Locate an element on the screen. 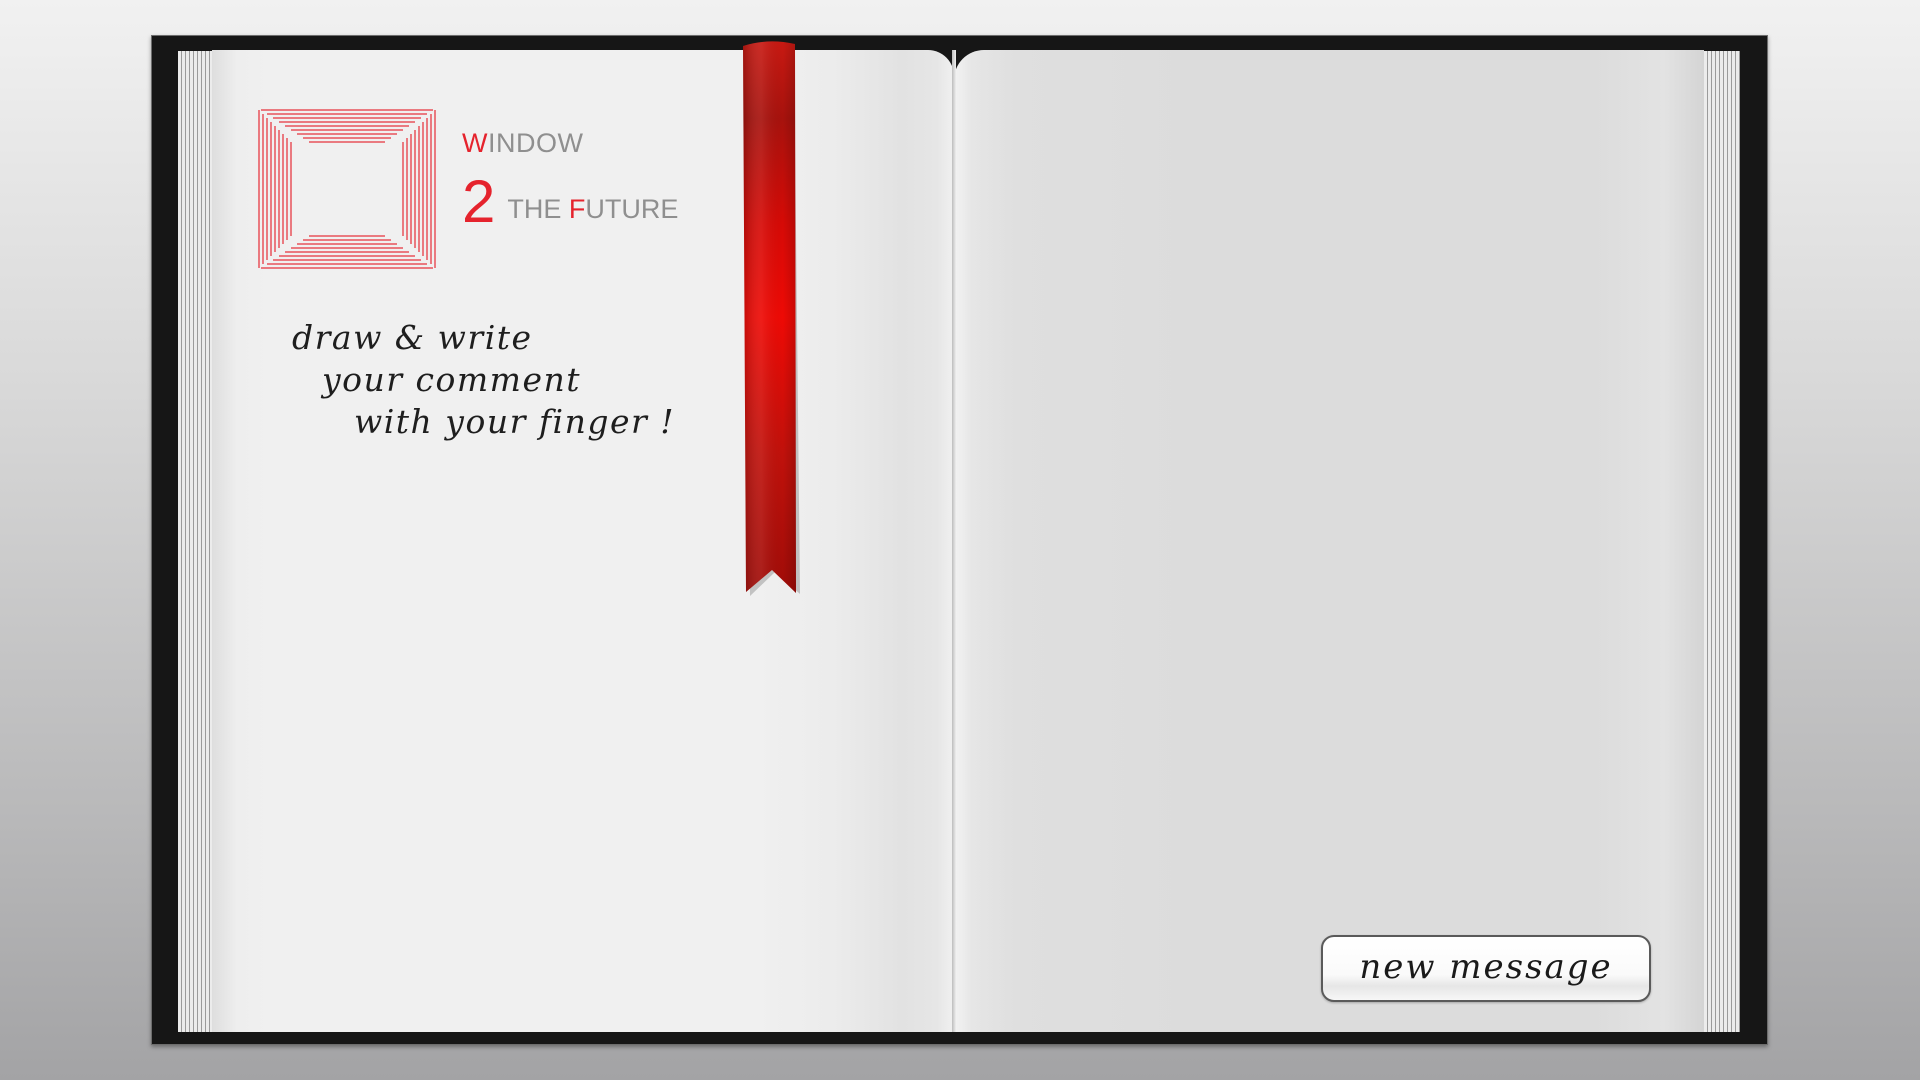  new-message-label: new message is located at coordinates (1486, 967).